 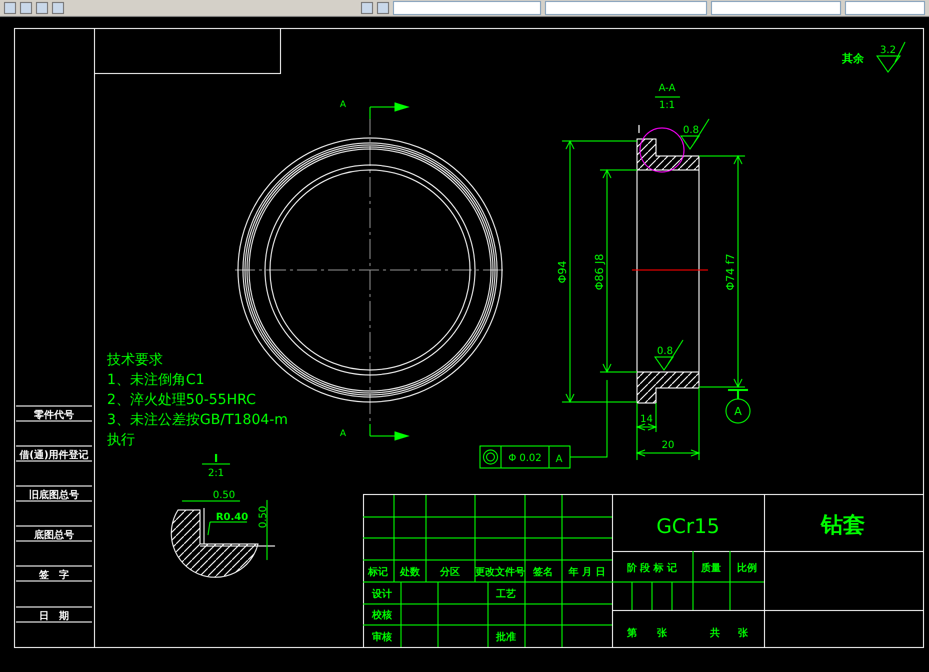 I want to click on dimension-text: 14, so click(x=646, y=419).